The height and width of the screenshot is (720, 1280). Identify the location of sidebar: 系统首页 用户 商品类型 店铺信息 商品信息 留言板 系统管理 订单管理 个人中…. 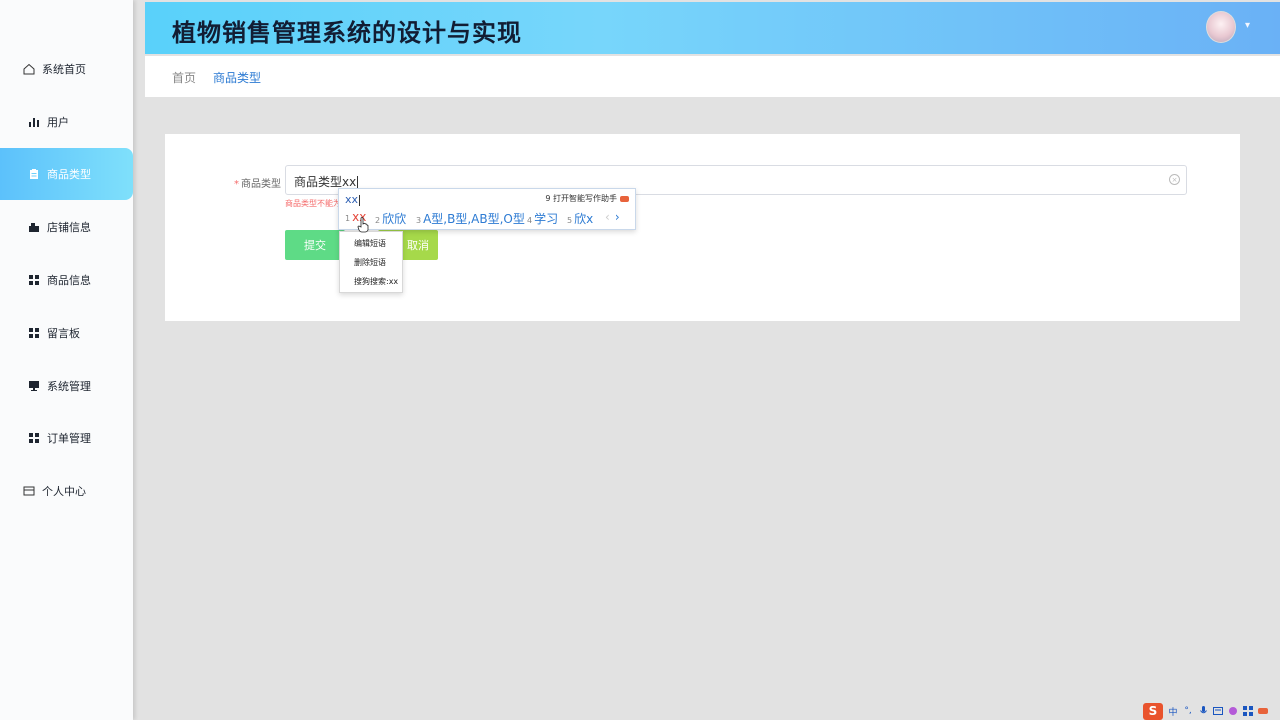
(66, 360).